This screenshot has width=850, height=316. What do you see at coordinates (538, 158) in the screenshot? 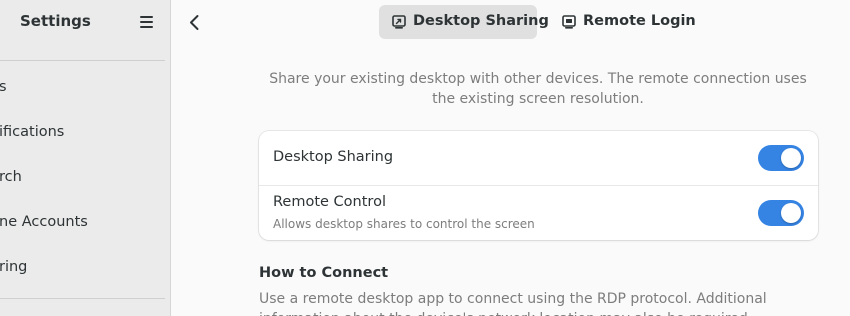
I see `desktop-sharing-row: Desktop Sharing` at bounding box center [538, 158].